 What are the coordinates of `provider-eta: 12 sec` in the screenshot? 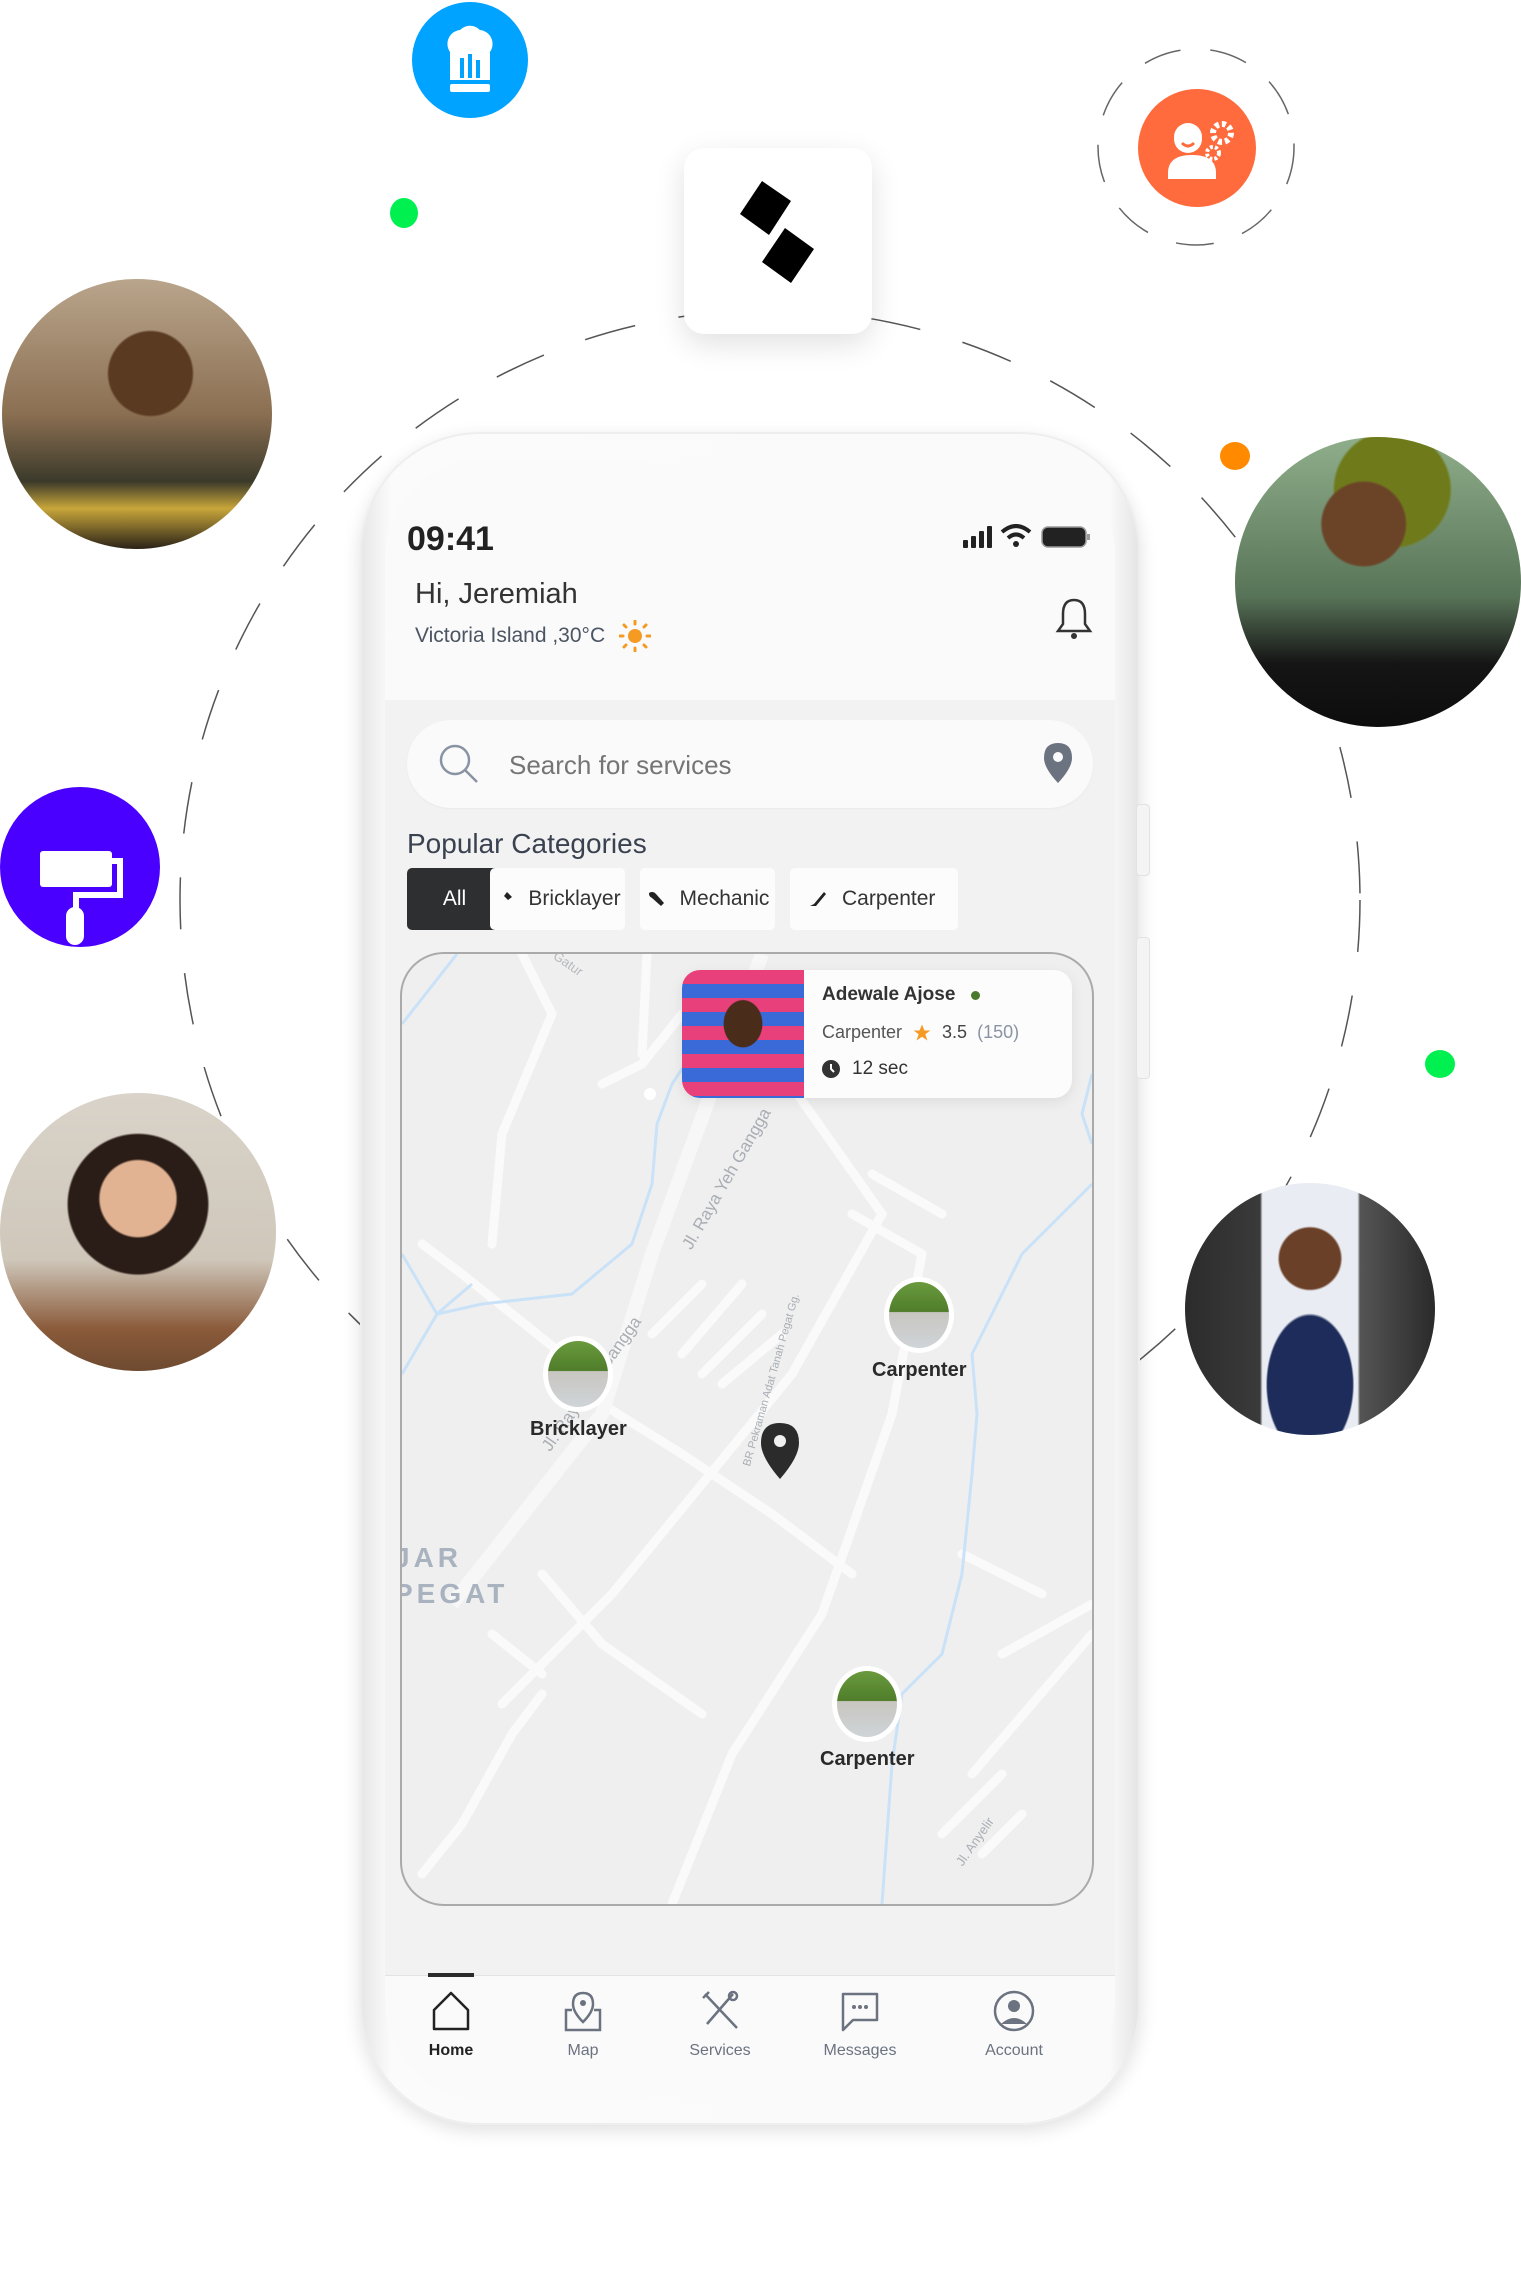 It's located at (880, 1068).